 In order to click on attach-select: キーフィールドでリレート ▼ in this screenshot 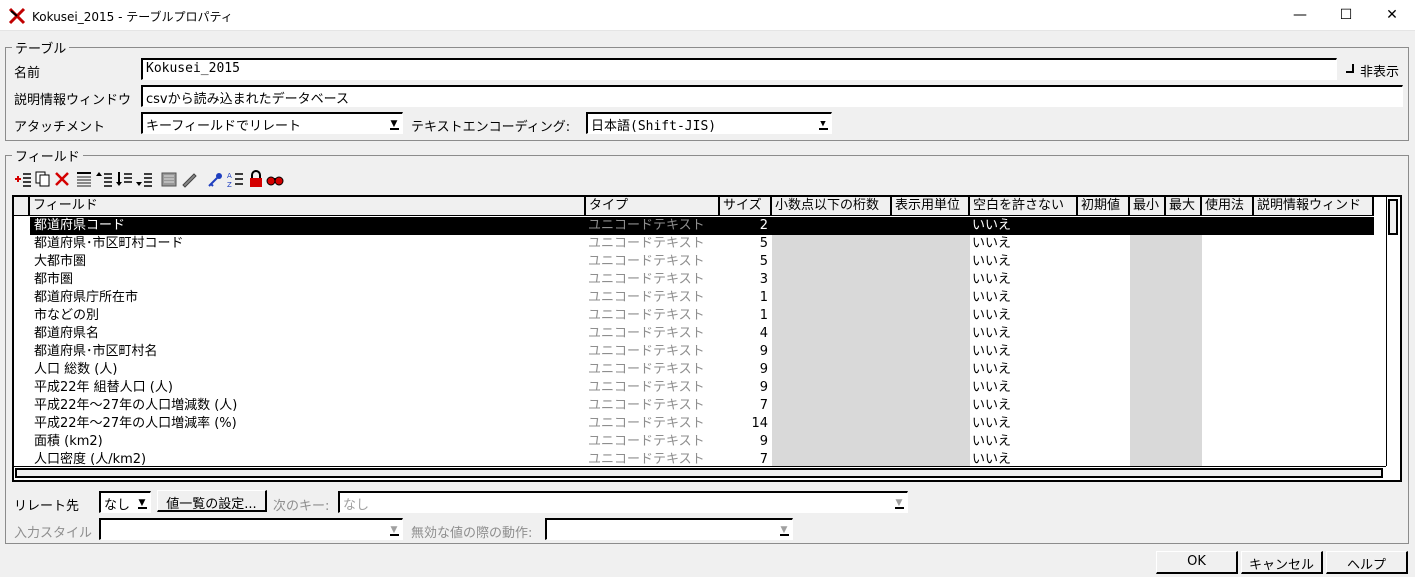, I will do `click(272, 123)`.